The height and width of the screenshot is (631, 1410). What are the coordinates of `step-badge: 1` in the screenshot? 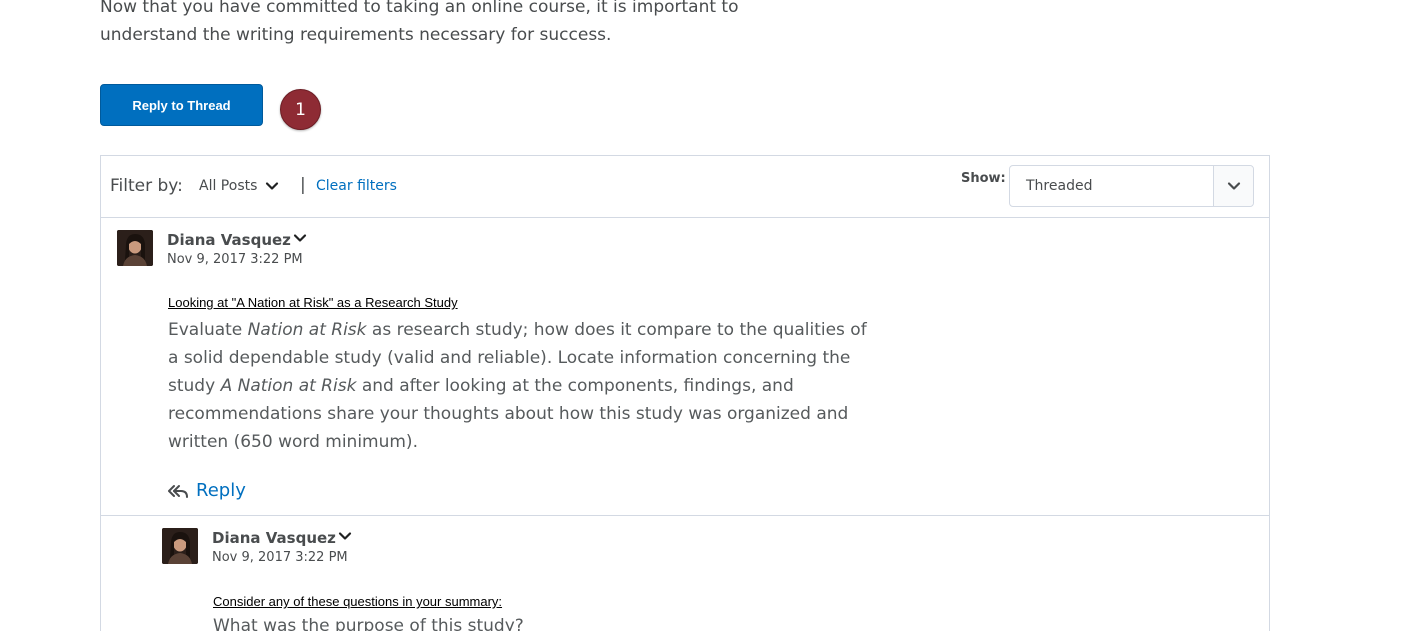 It's located at (300, 109).